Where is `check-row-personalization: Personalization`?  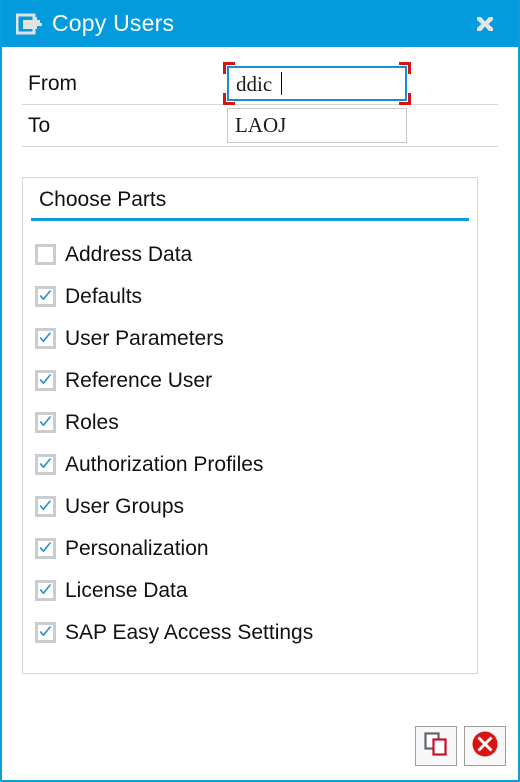
check-row-personalization: Personalization is located at coordinates (256, 548).